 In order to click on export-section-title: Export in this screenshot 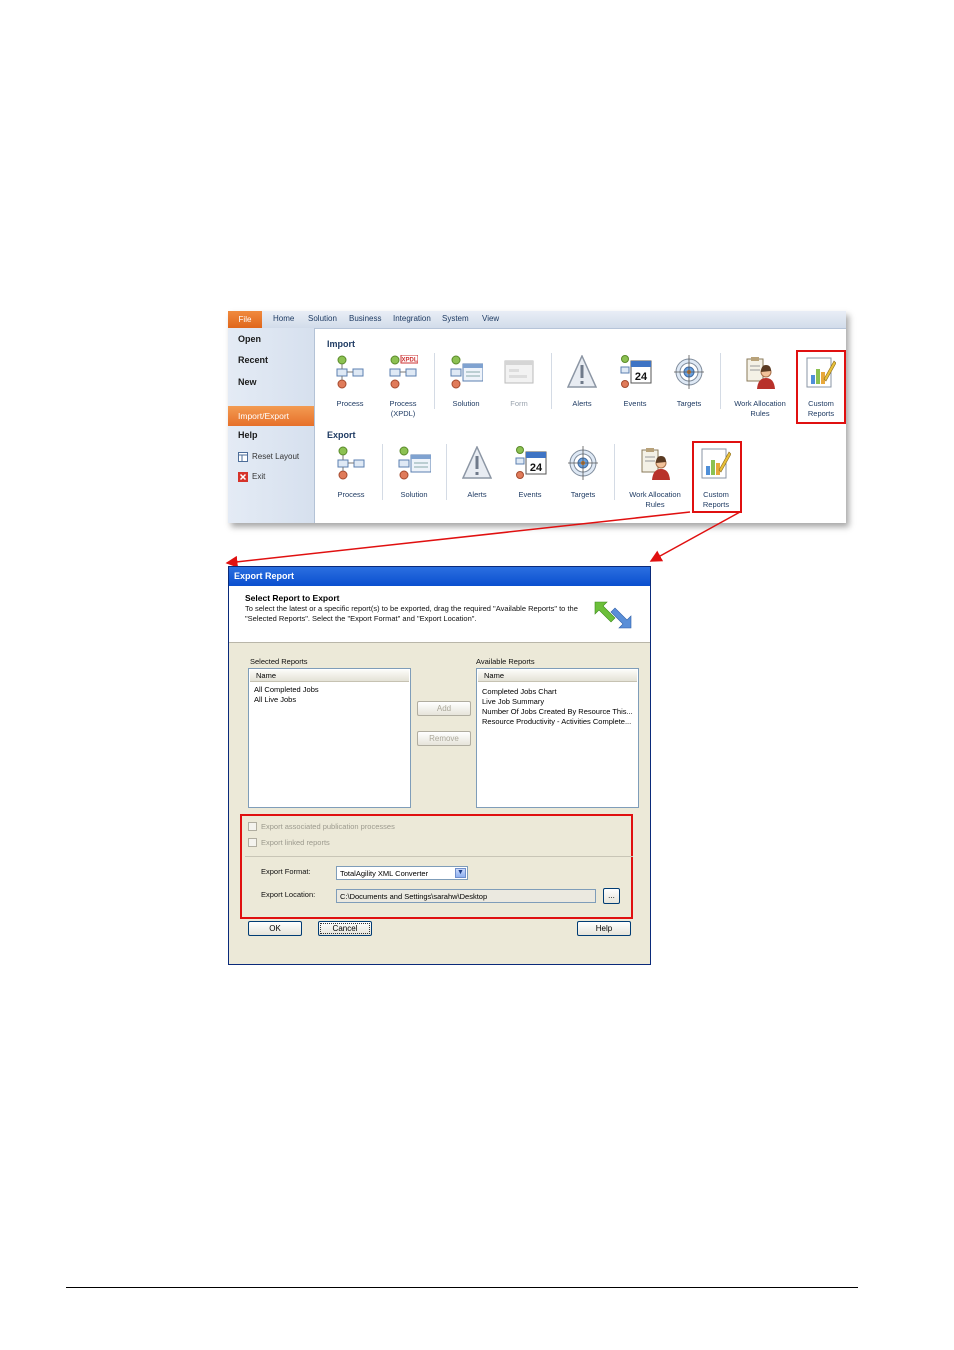, I will do `click(341, 435)`.